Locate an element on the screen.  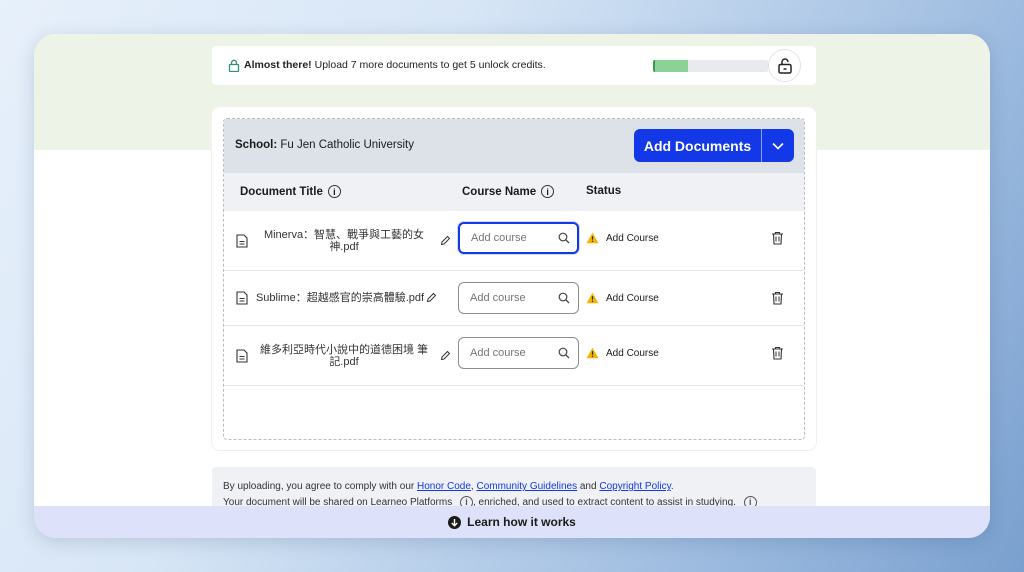
add-documents-dropdown is located at coordinates (778, 145).